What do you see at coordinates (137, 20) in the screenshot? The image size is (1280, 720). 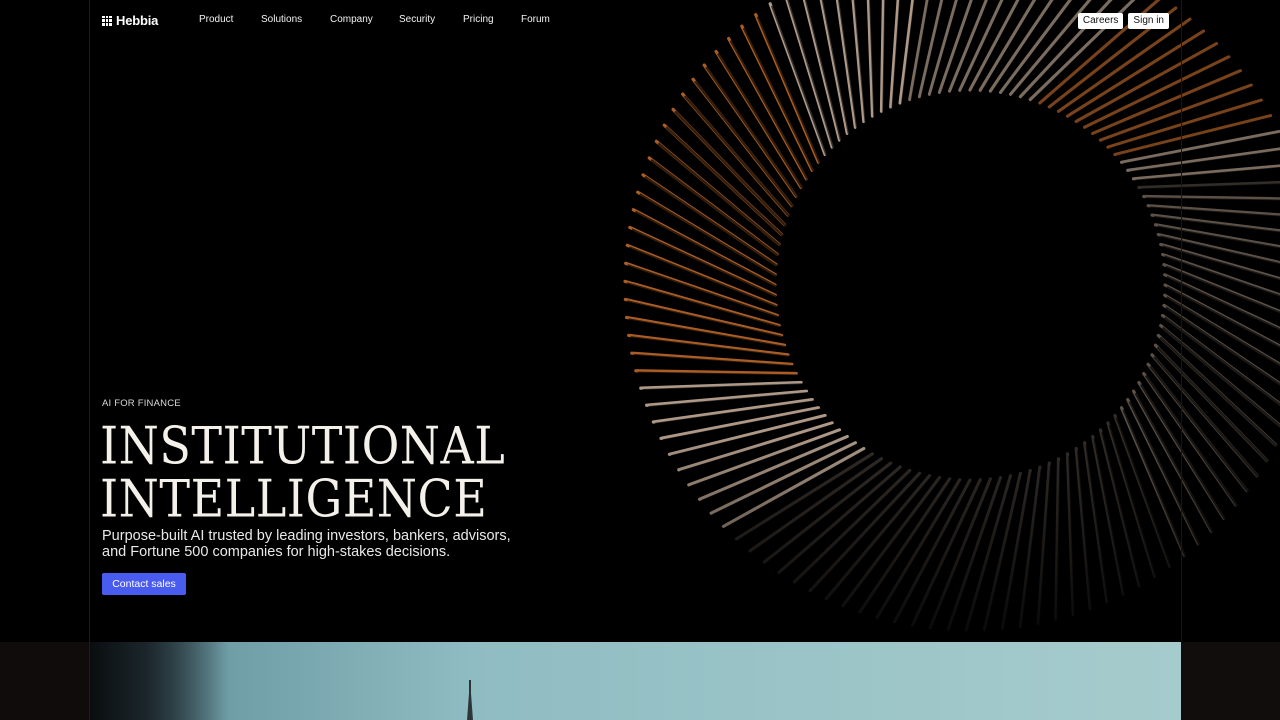 I see `logo-text: Hebbia` at bounding box center [137, 20].